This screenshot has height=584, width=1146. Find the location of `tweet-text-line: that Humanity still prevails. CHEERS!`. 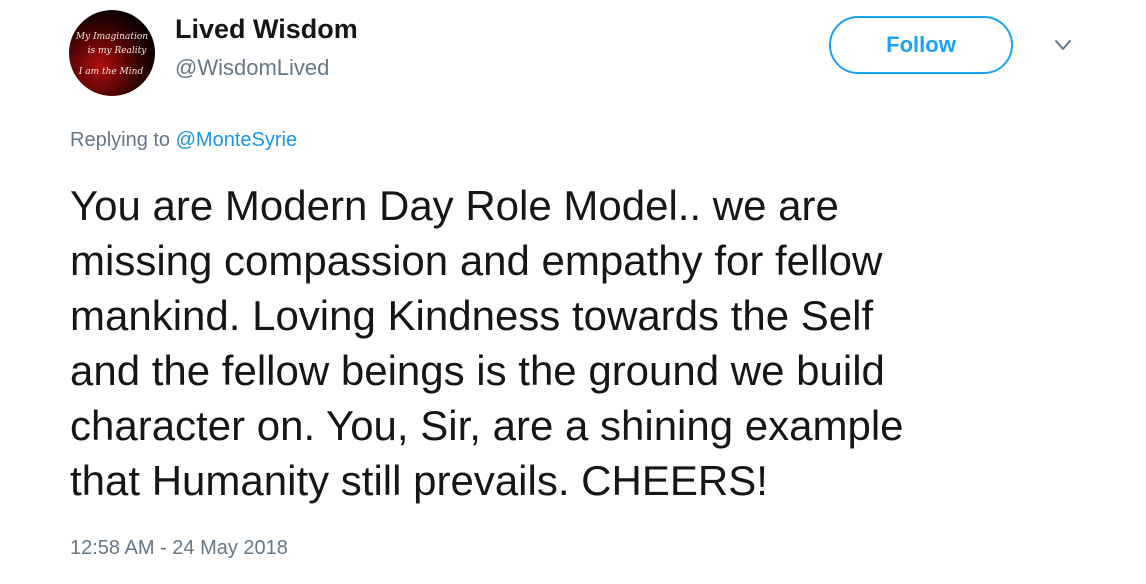

tweet-text-line: that Humanity still prevails. CHEERS! is located at coordinates (419, 480).